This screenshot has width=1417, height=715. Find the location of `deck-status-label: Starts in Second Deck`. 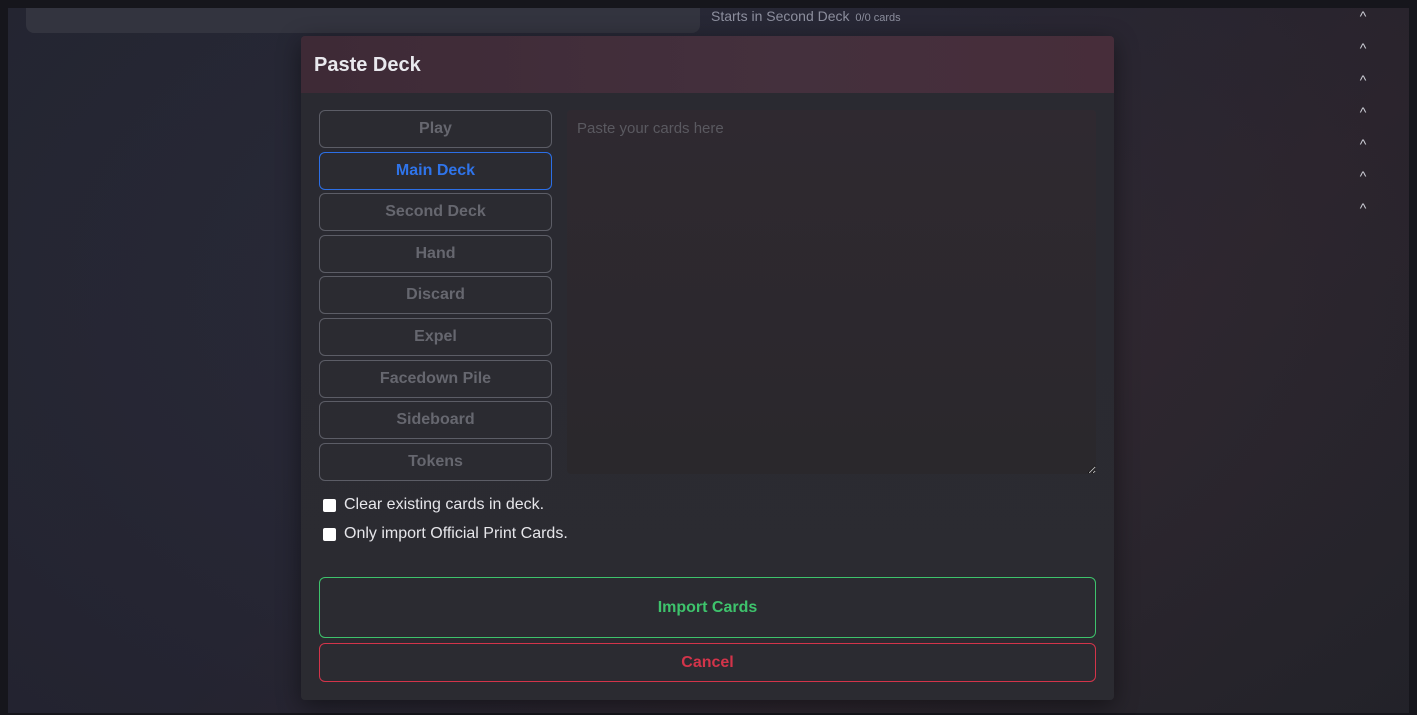

deck-status-label: Starts in Second Deck is located at coordinates (780, 16).